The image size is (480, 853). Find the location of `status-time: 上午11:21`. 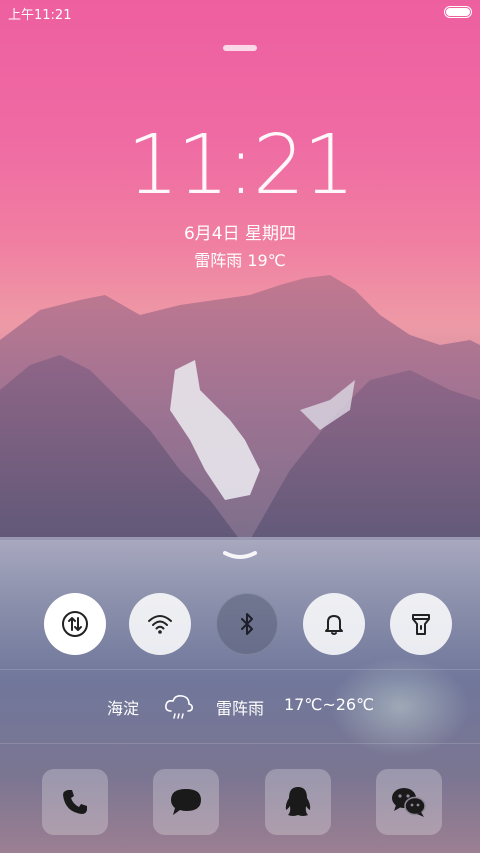

status-time: 上午11:21 is located at coordinates (40, 15).